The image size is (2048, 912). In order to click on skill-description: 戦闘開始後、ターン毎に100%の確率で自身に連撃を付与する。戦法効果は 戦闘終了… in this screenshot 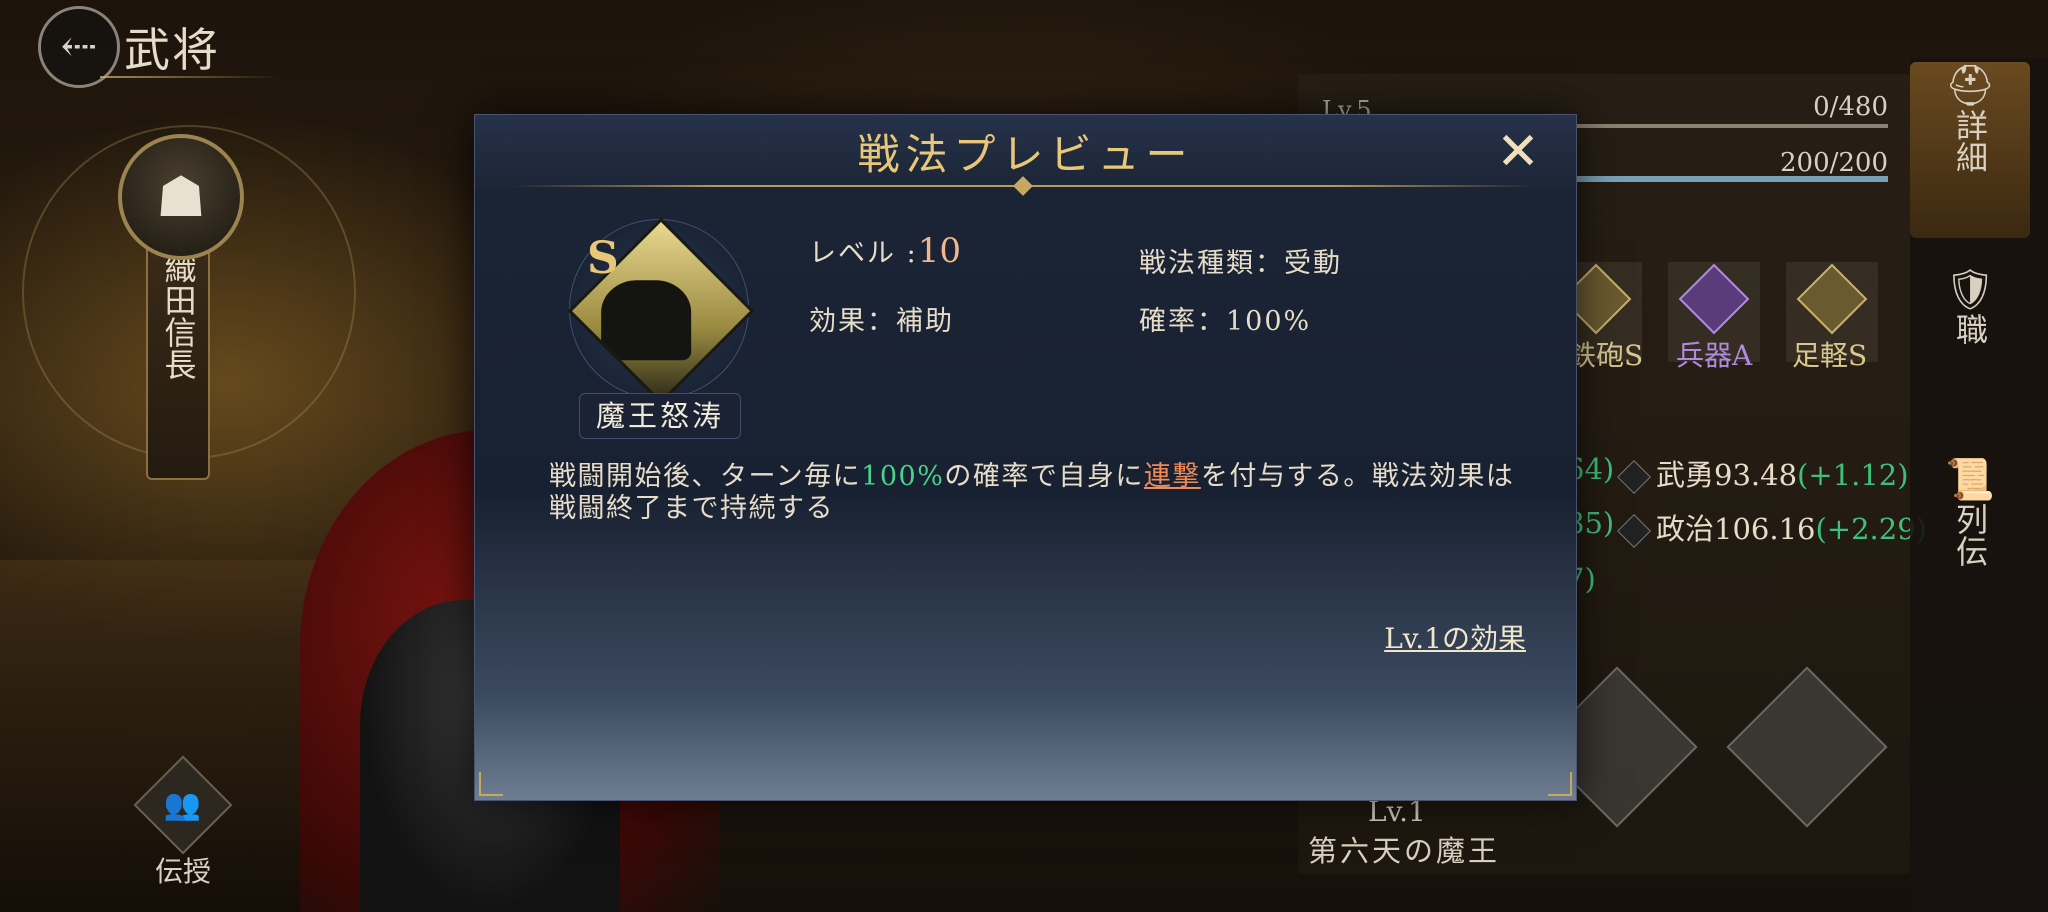, I will do `click(1039, 493)`.